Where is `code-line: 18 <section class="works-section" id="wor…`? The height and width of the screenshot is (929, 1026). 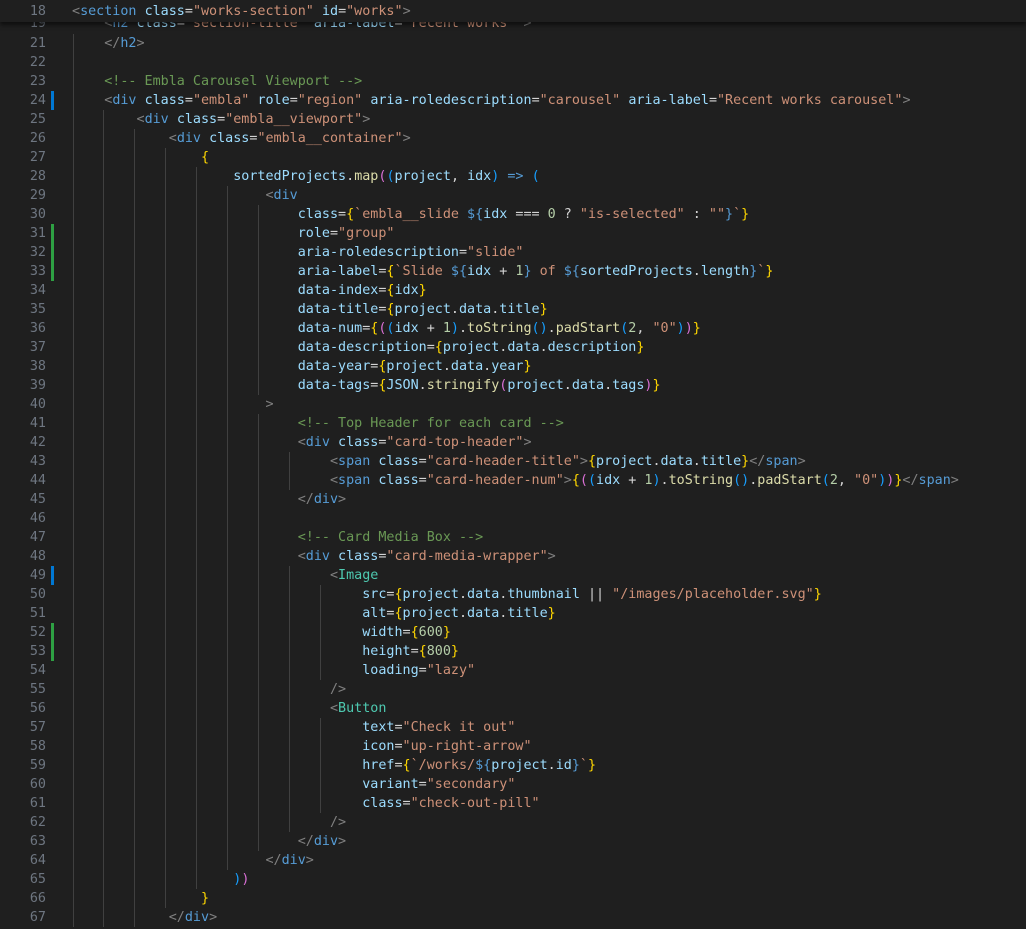 code-line: 18 <section class="works-section" id="wor… is located at coordinates (513, 11).